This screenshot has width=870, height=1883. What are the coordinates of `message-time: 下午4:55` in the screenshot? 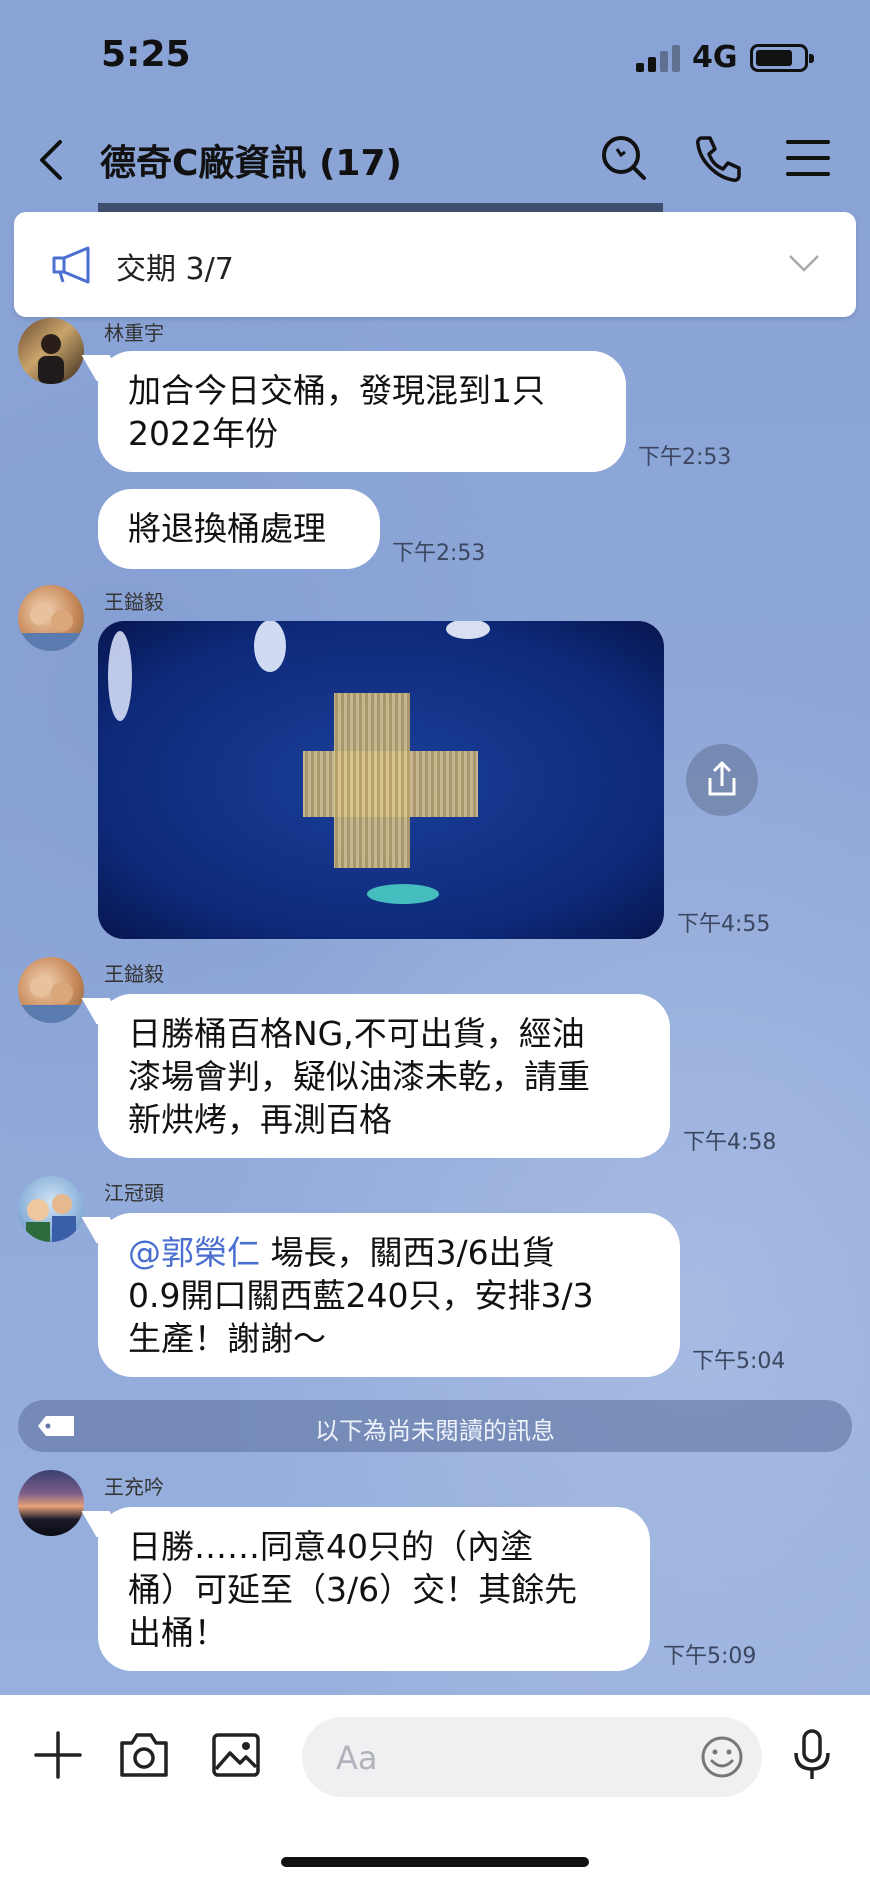 It's located at (724, 924).